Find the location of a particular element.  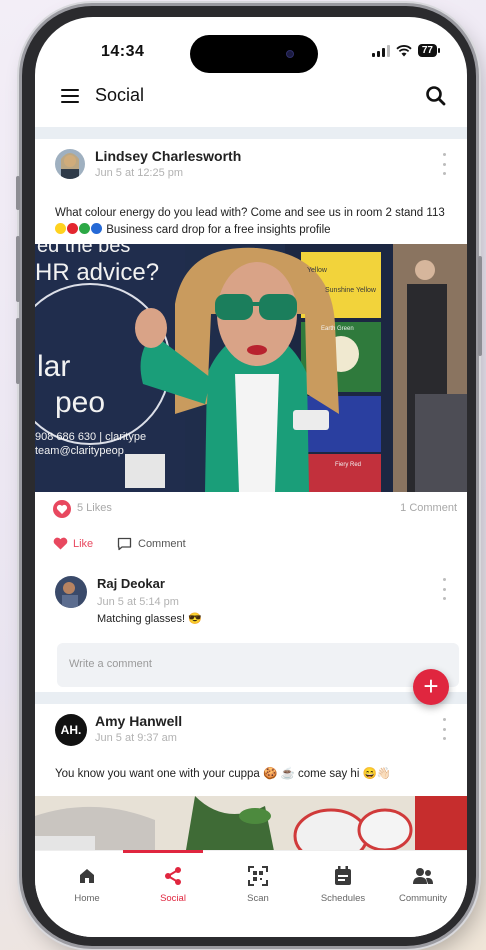

post-stats: 5 Likes 1 Comment is located at coordinates (251, 508).